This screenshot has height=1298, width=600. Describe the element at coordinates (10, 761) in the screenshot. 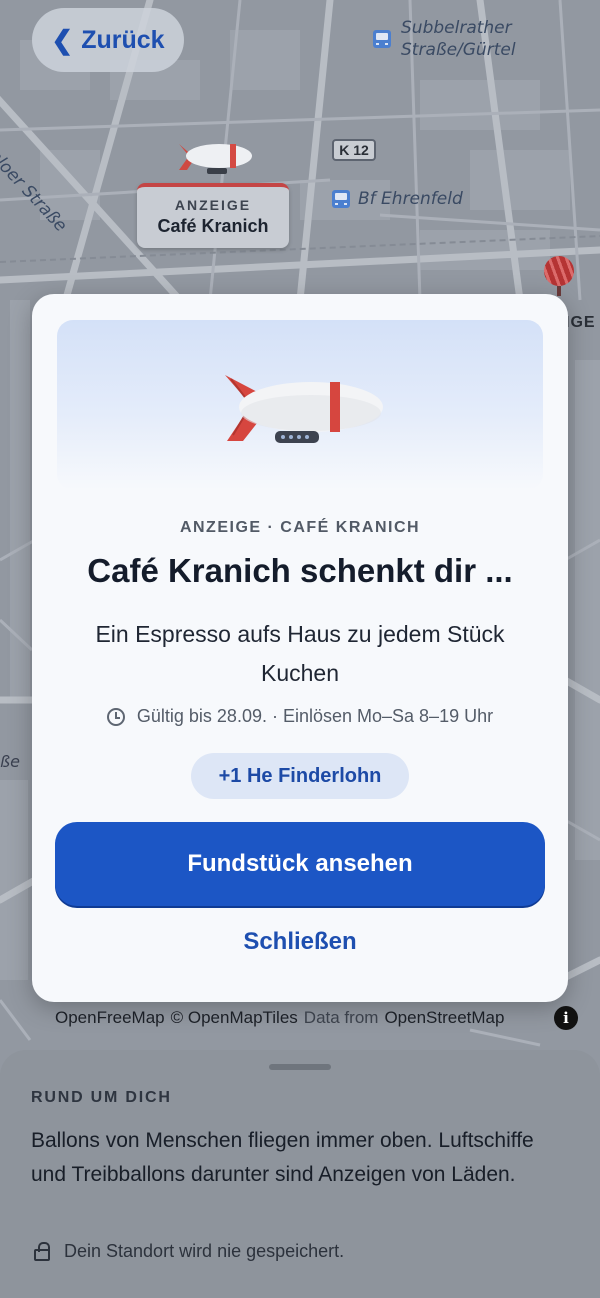

I see `map-label-fragment: ße` at that location.